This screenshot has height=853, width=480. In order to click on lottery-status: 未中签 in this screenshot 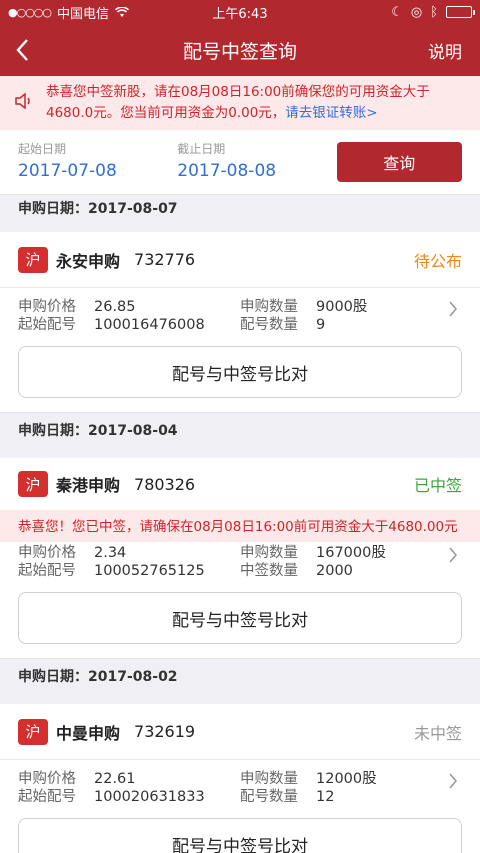, I will do `click(437, 733)`.